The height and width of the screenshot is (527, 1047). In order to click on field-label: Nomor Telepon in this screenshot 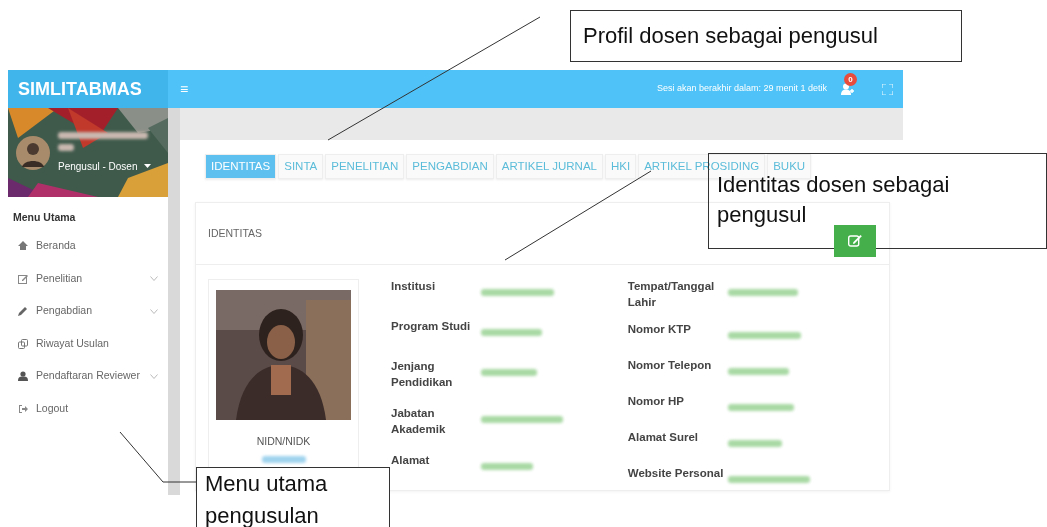, I will do `click(670, 366)`.